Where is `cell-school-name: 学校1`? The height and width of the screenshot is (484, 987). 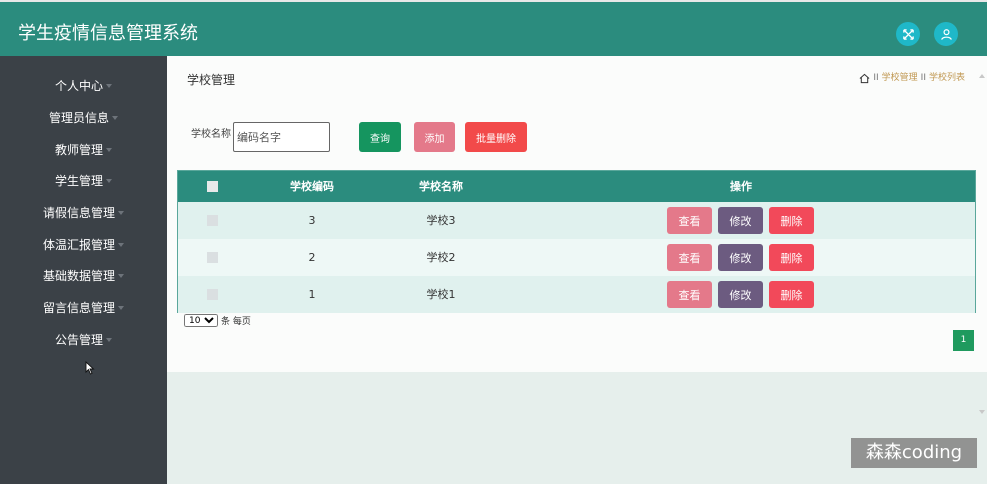
cell-school-name: 学校1 is located at coordinates (441, 294).